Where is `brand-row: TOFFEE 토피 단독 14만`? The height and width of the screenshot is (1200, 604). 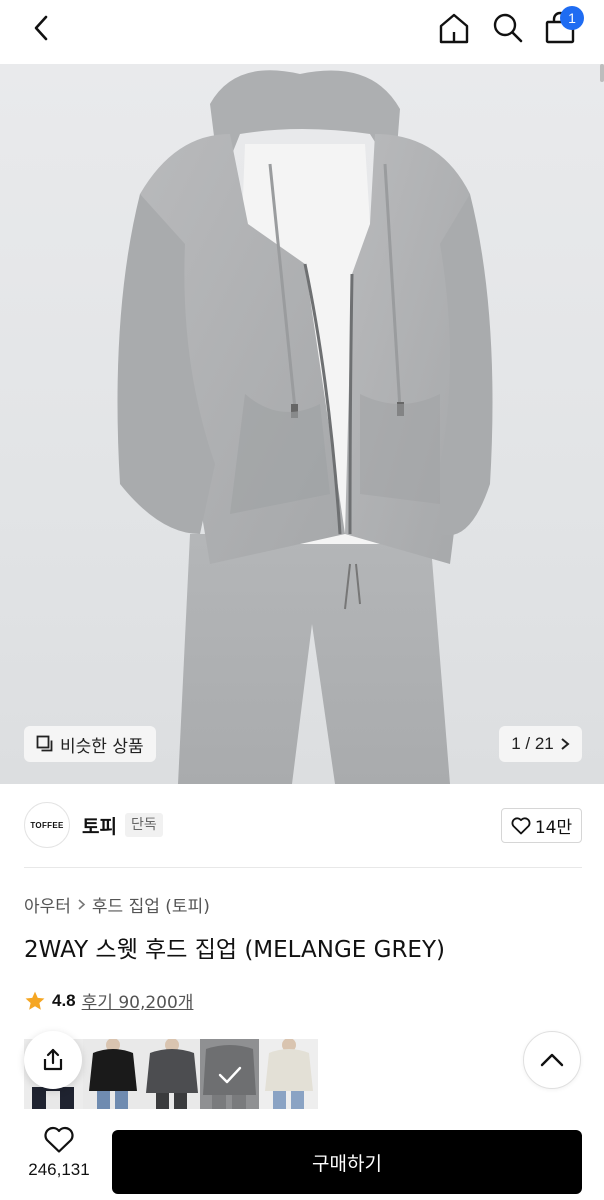 brand-row: TOFFEE 토피 단독 14만 is located at coordinates (303, 826).